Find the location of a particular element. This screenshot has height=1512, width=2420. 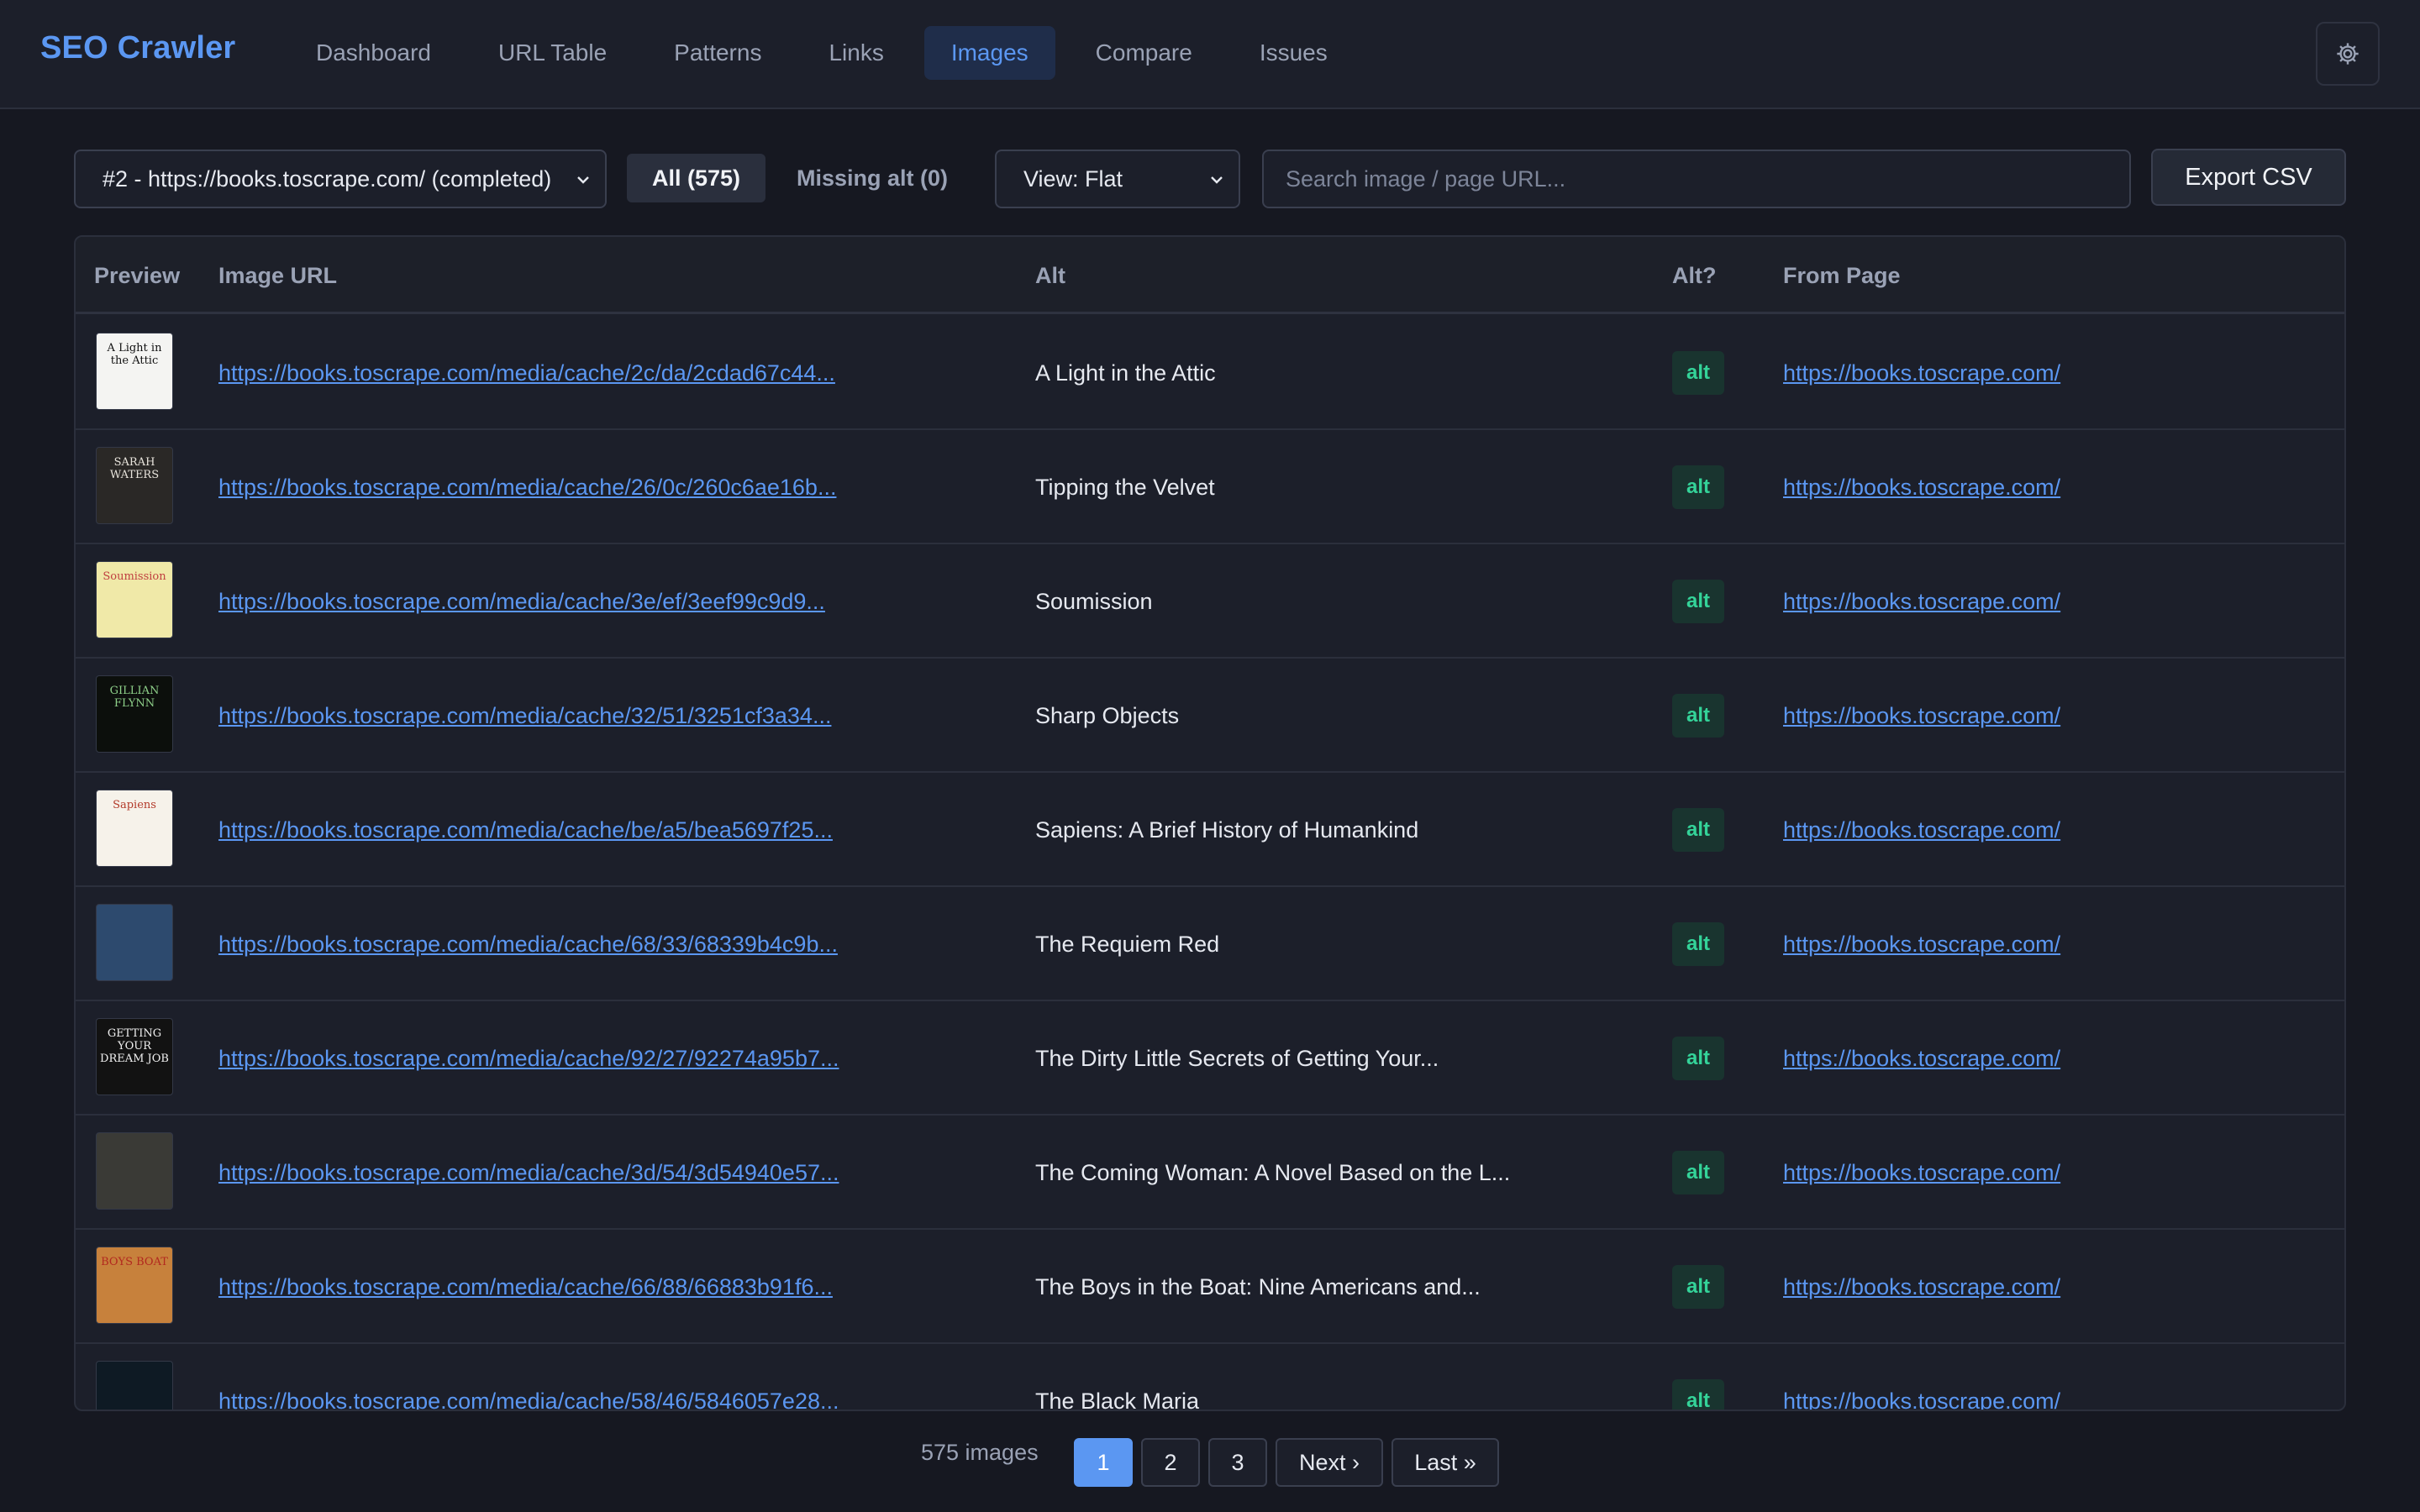

nav-dashboard: Dashboard is located at coordinates (374, 53).